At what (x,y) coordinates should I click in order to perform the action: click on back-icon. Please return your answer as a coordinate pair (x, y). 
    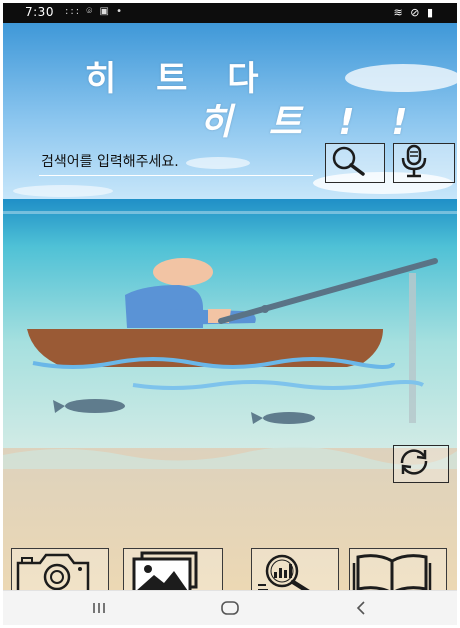
    Looking at the image, I should click on (360, 608).